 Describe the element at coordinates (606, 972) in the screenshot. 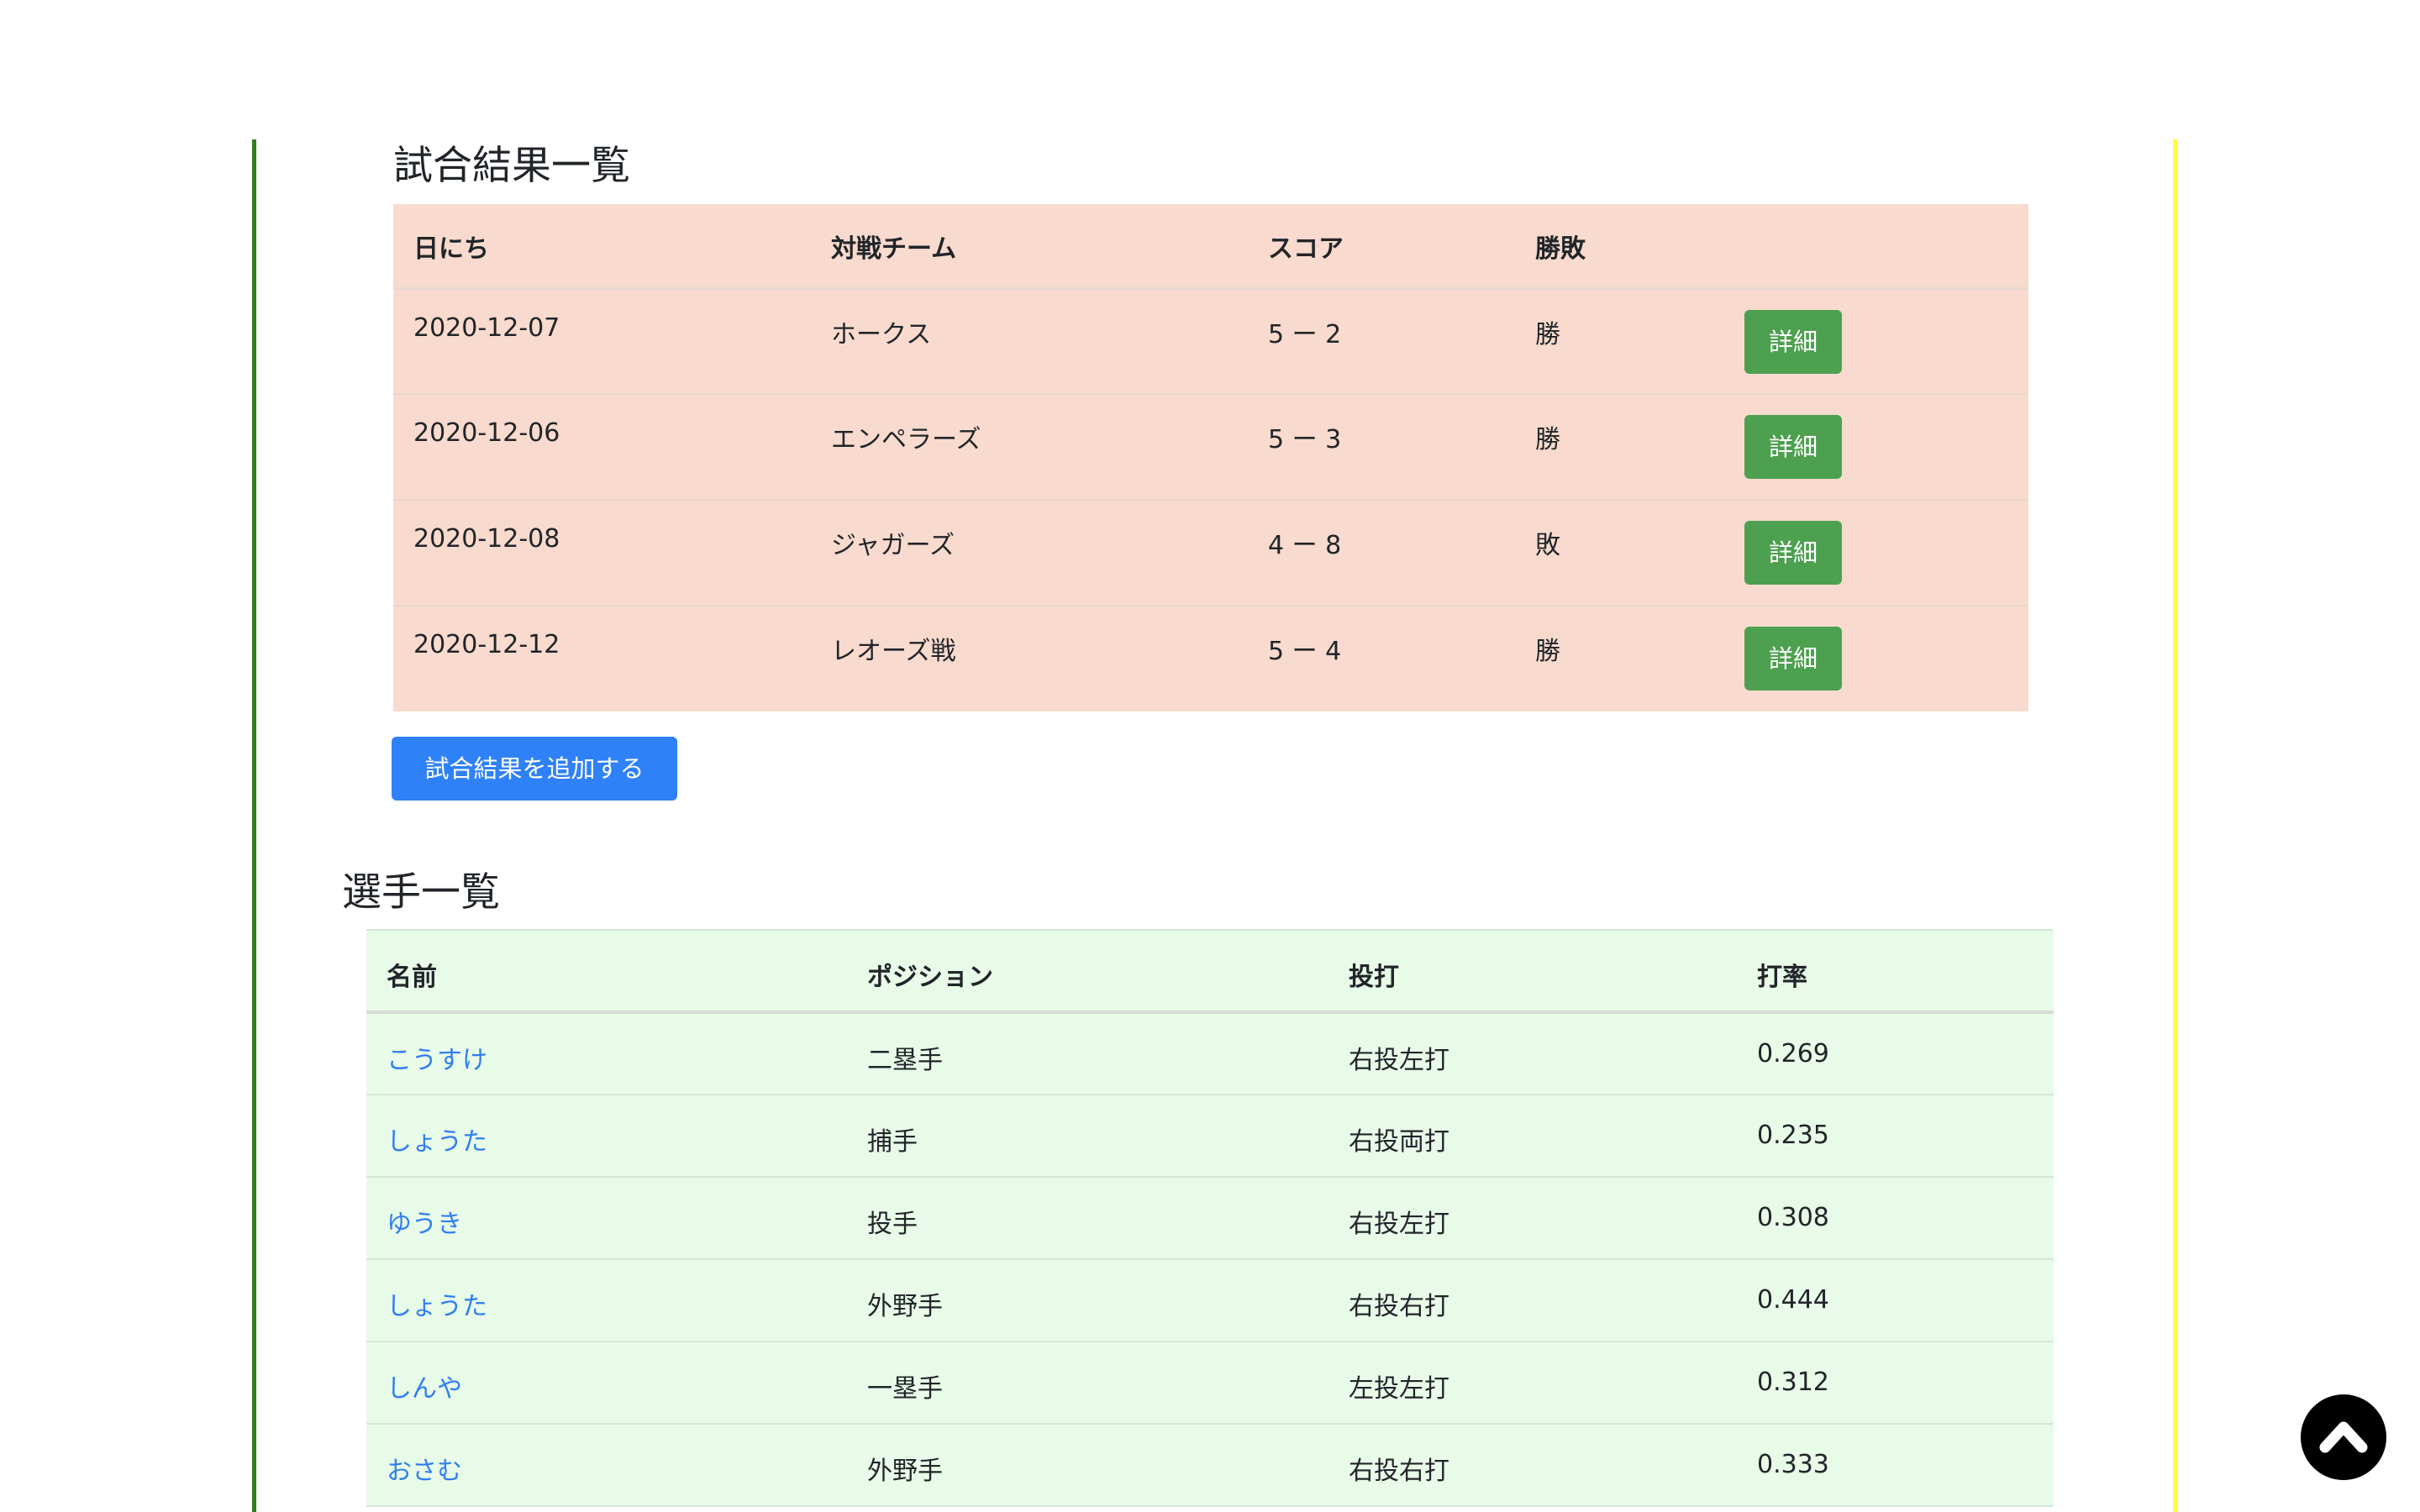

I see `players-header-name: 名前` at that location.